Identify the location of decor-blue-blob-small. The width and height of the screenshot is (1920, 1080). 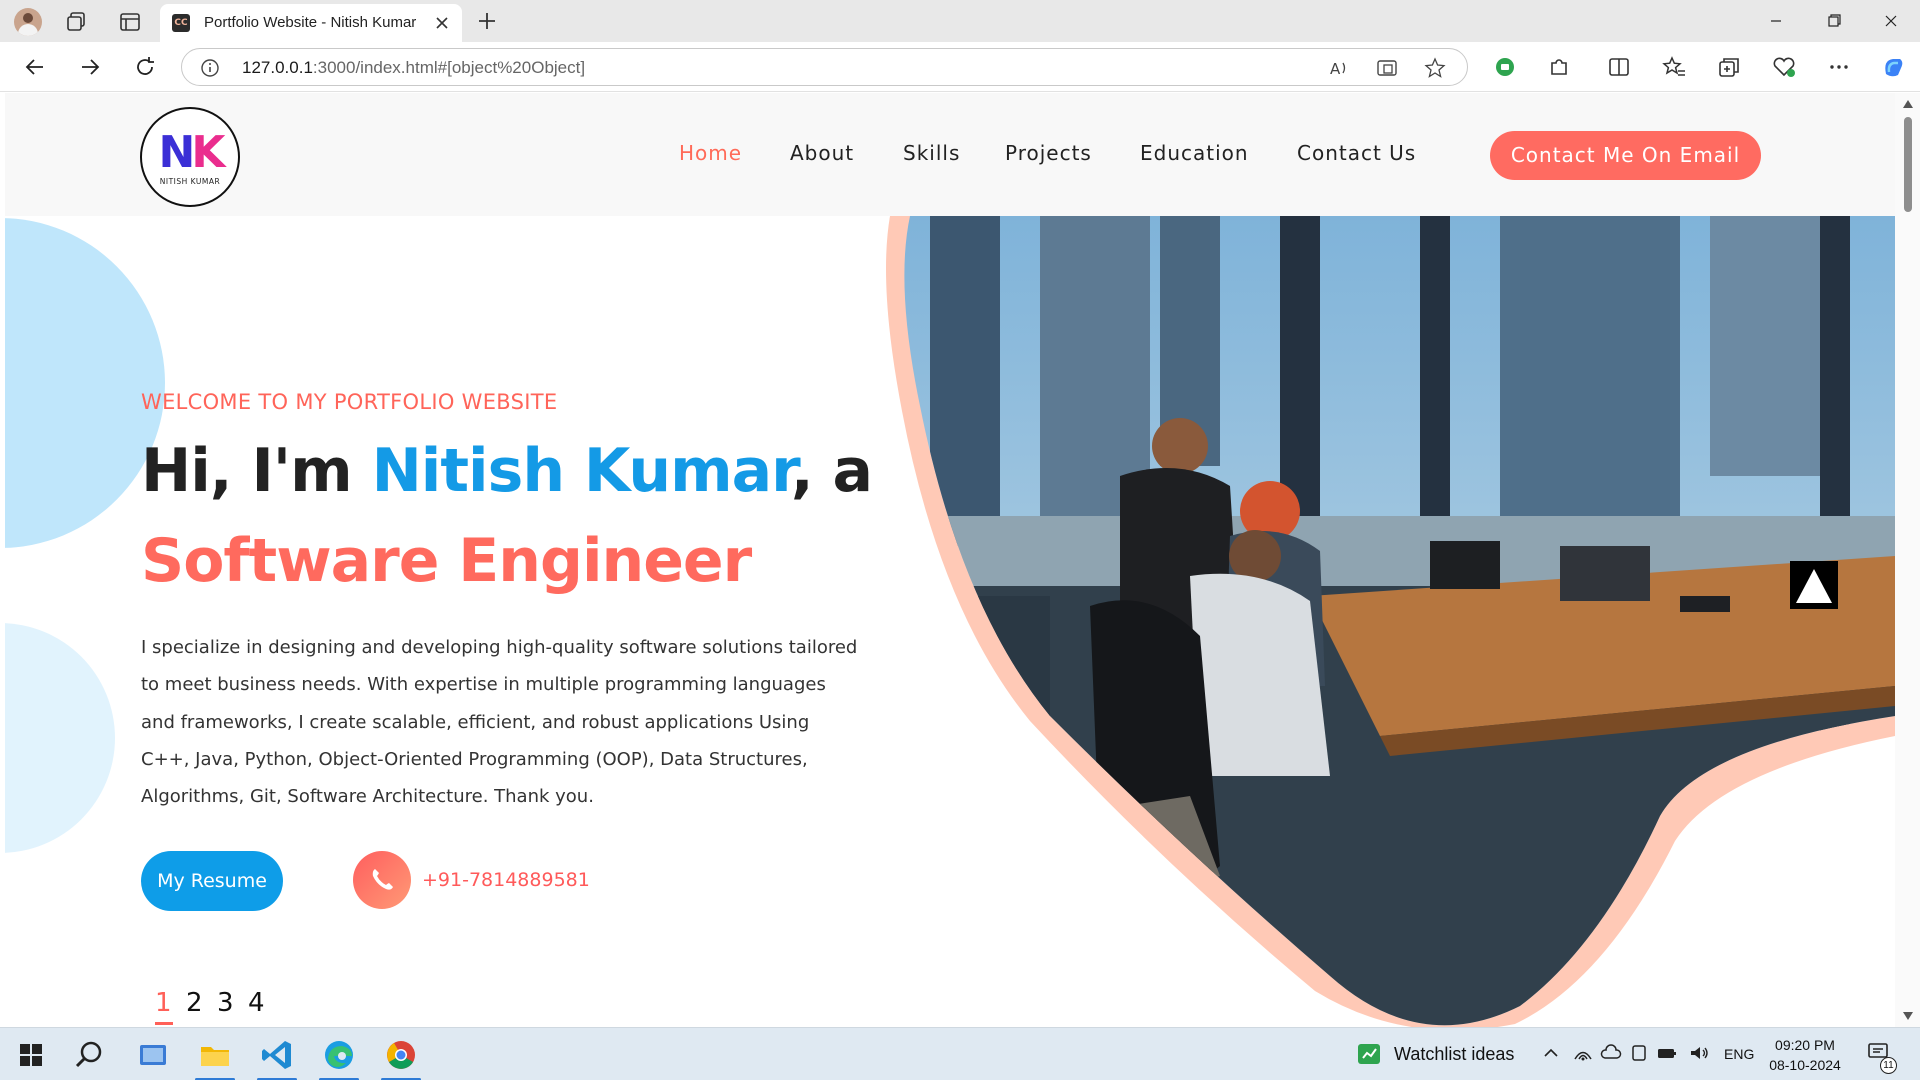
(60, 738).